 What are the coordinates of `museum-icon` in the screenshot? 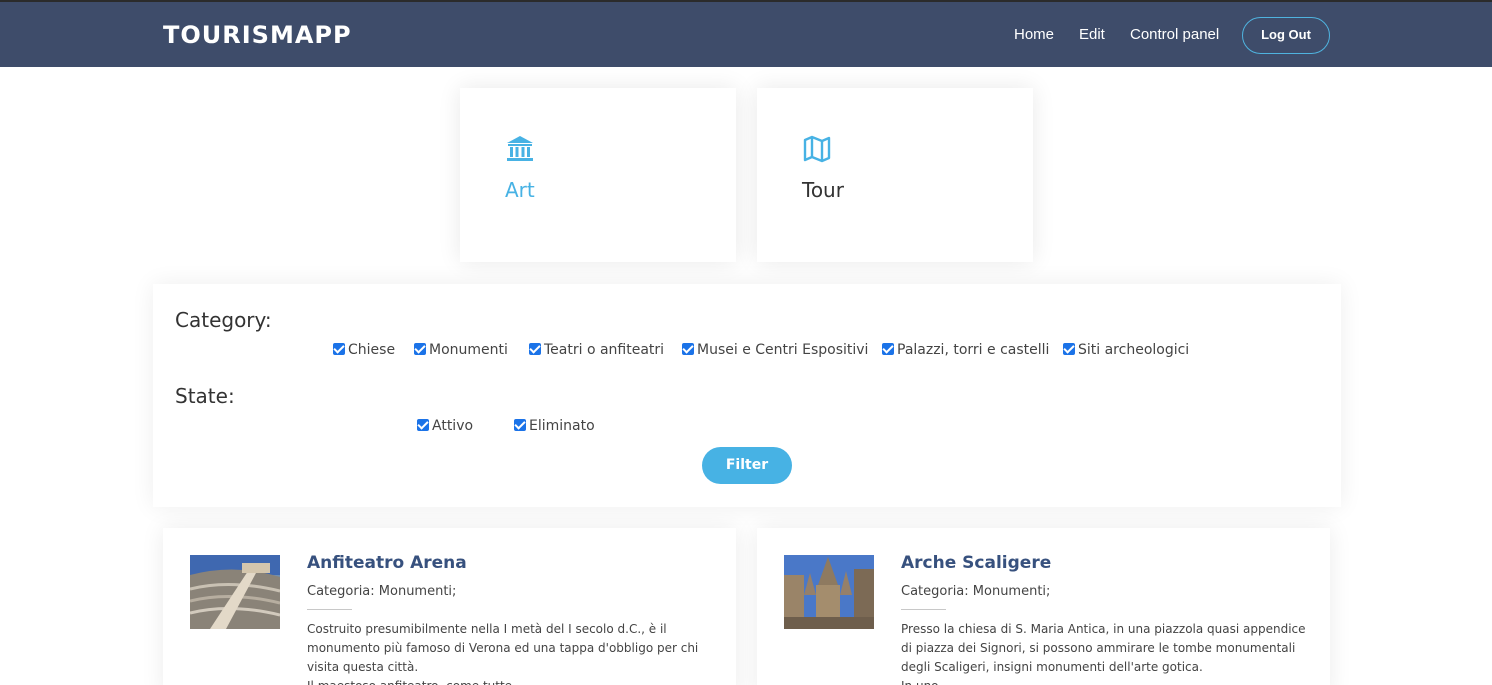 It's located at (520, 148).